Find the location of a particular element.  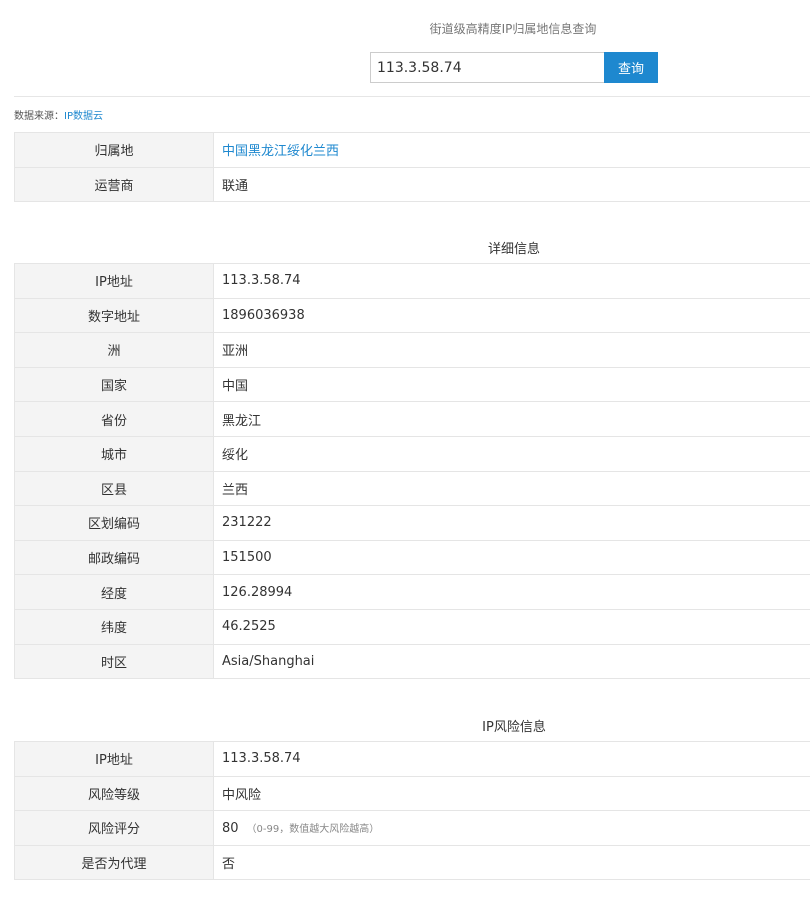

table-row: 数字地址 1896036938 is located at coordinates (412, 315).